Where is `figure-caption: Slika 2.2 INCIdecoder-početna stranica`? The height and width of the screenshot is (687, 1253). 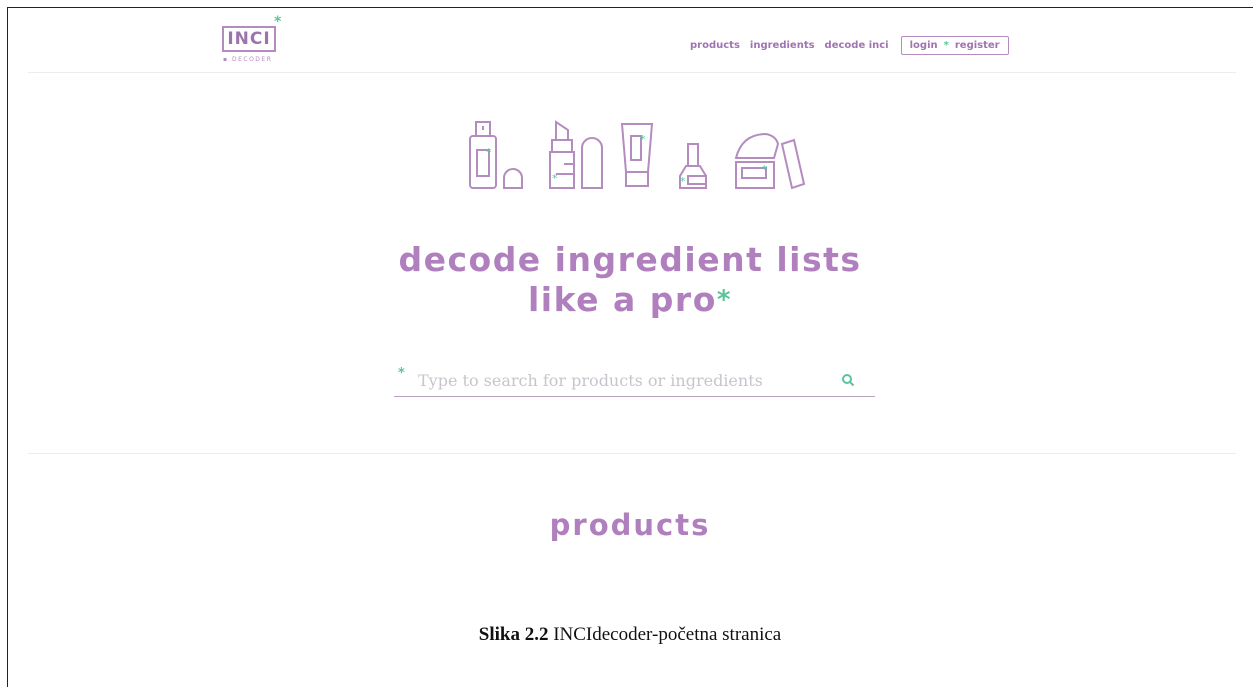 figure-caption: Slika 2.2 INCIdecoder-početna stranica is located at coordinates (630, 635).